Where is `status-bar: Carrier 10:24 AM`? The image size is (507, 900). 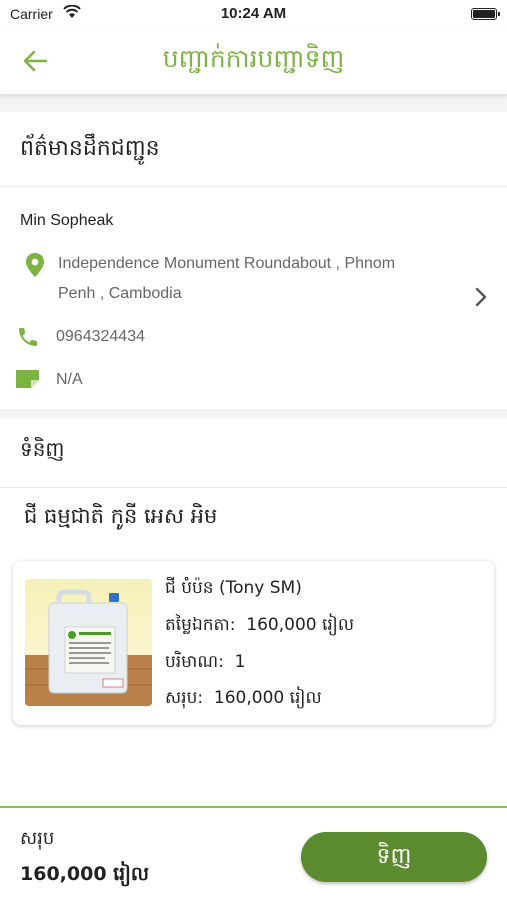 status-bar: Carrier 10:24 AM is located at coordinates (253, 15).